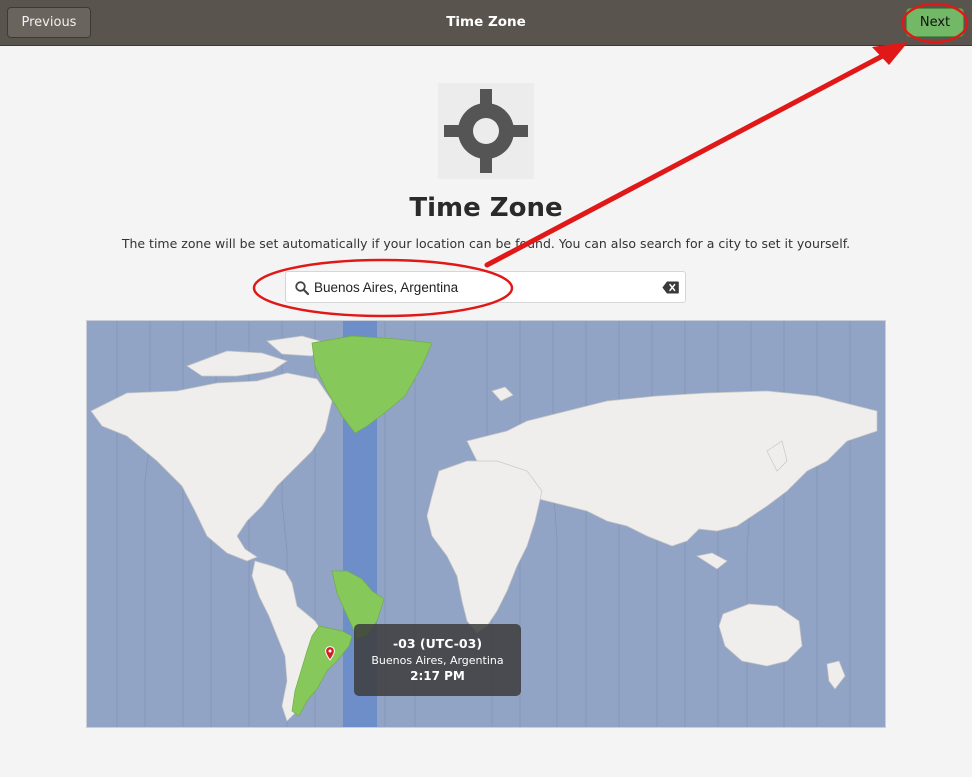  Describe the element at coordinates (670, 287) in the screenshot. I see `clear-icon` at that location.